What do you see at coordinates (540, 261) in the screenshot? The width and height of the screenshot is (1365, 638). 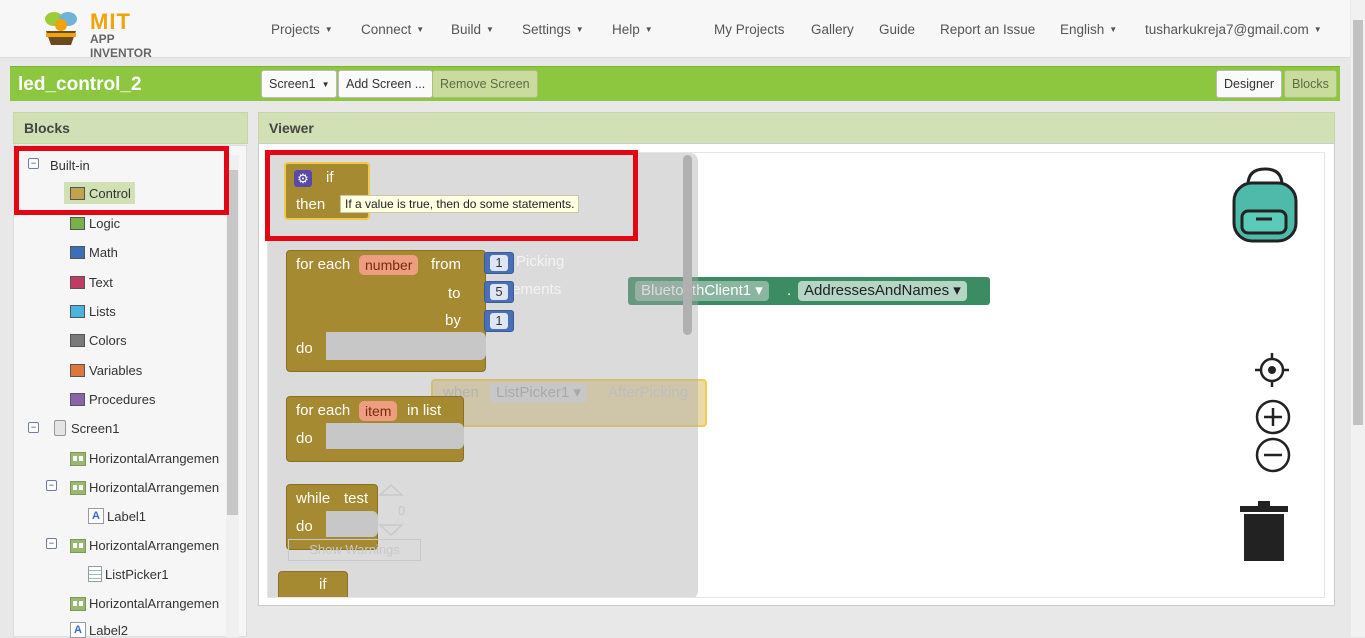 I see `ghost-picking-text: Picking` at bounding box center [540, 261].